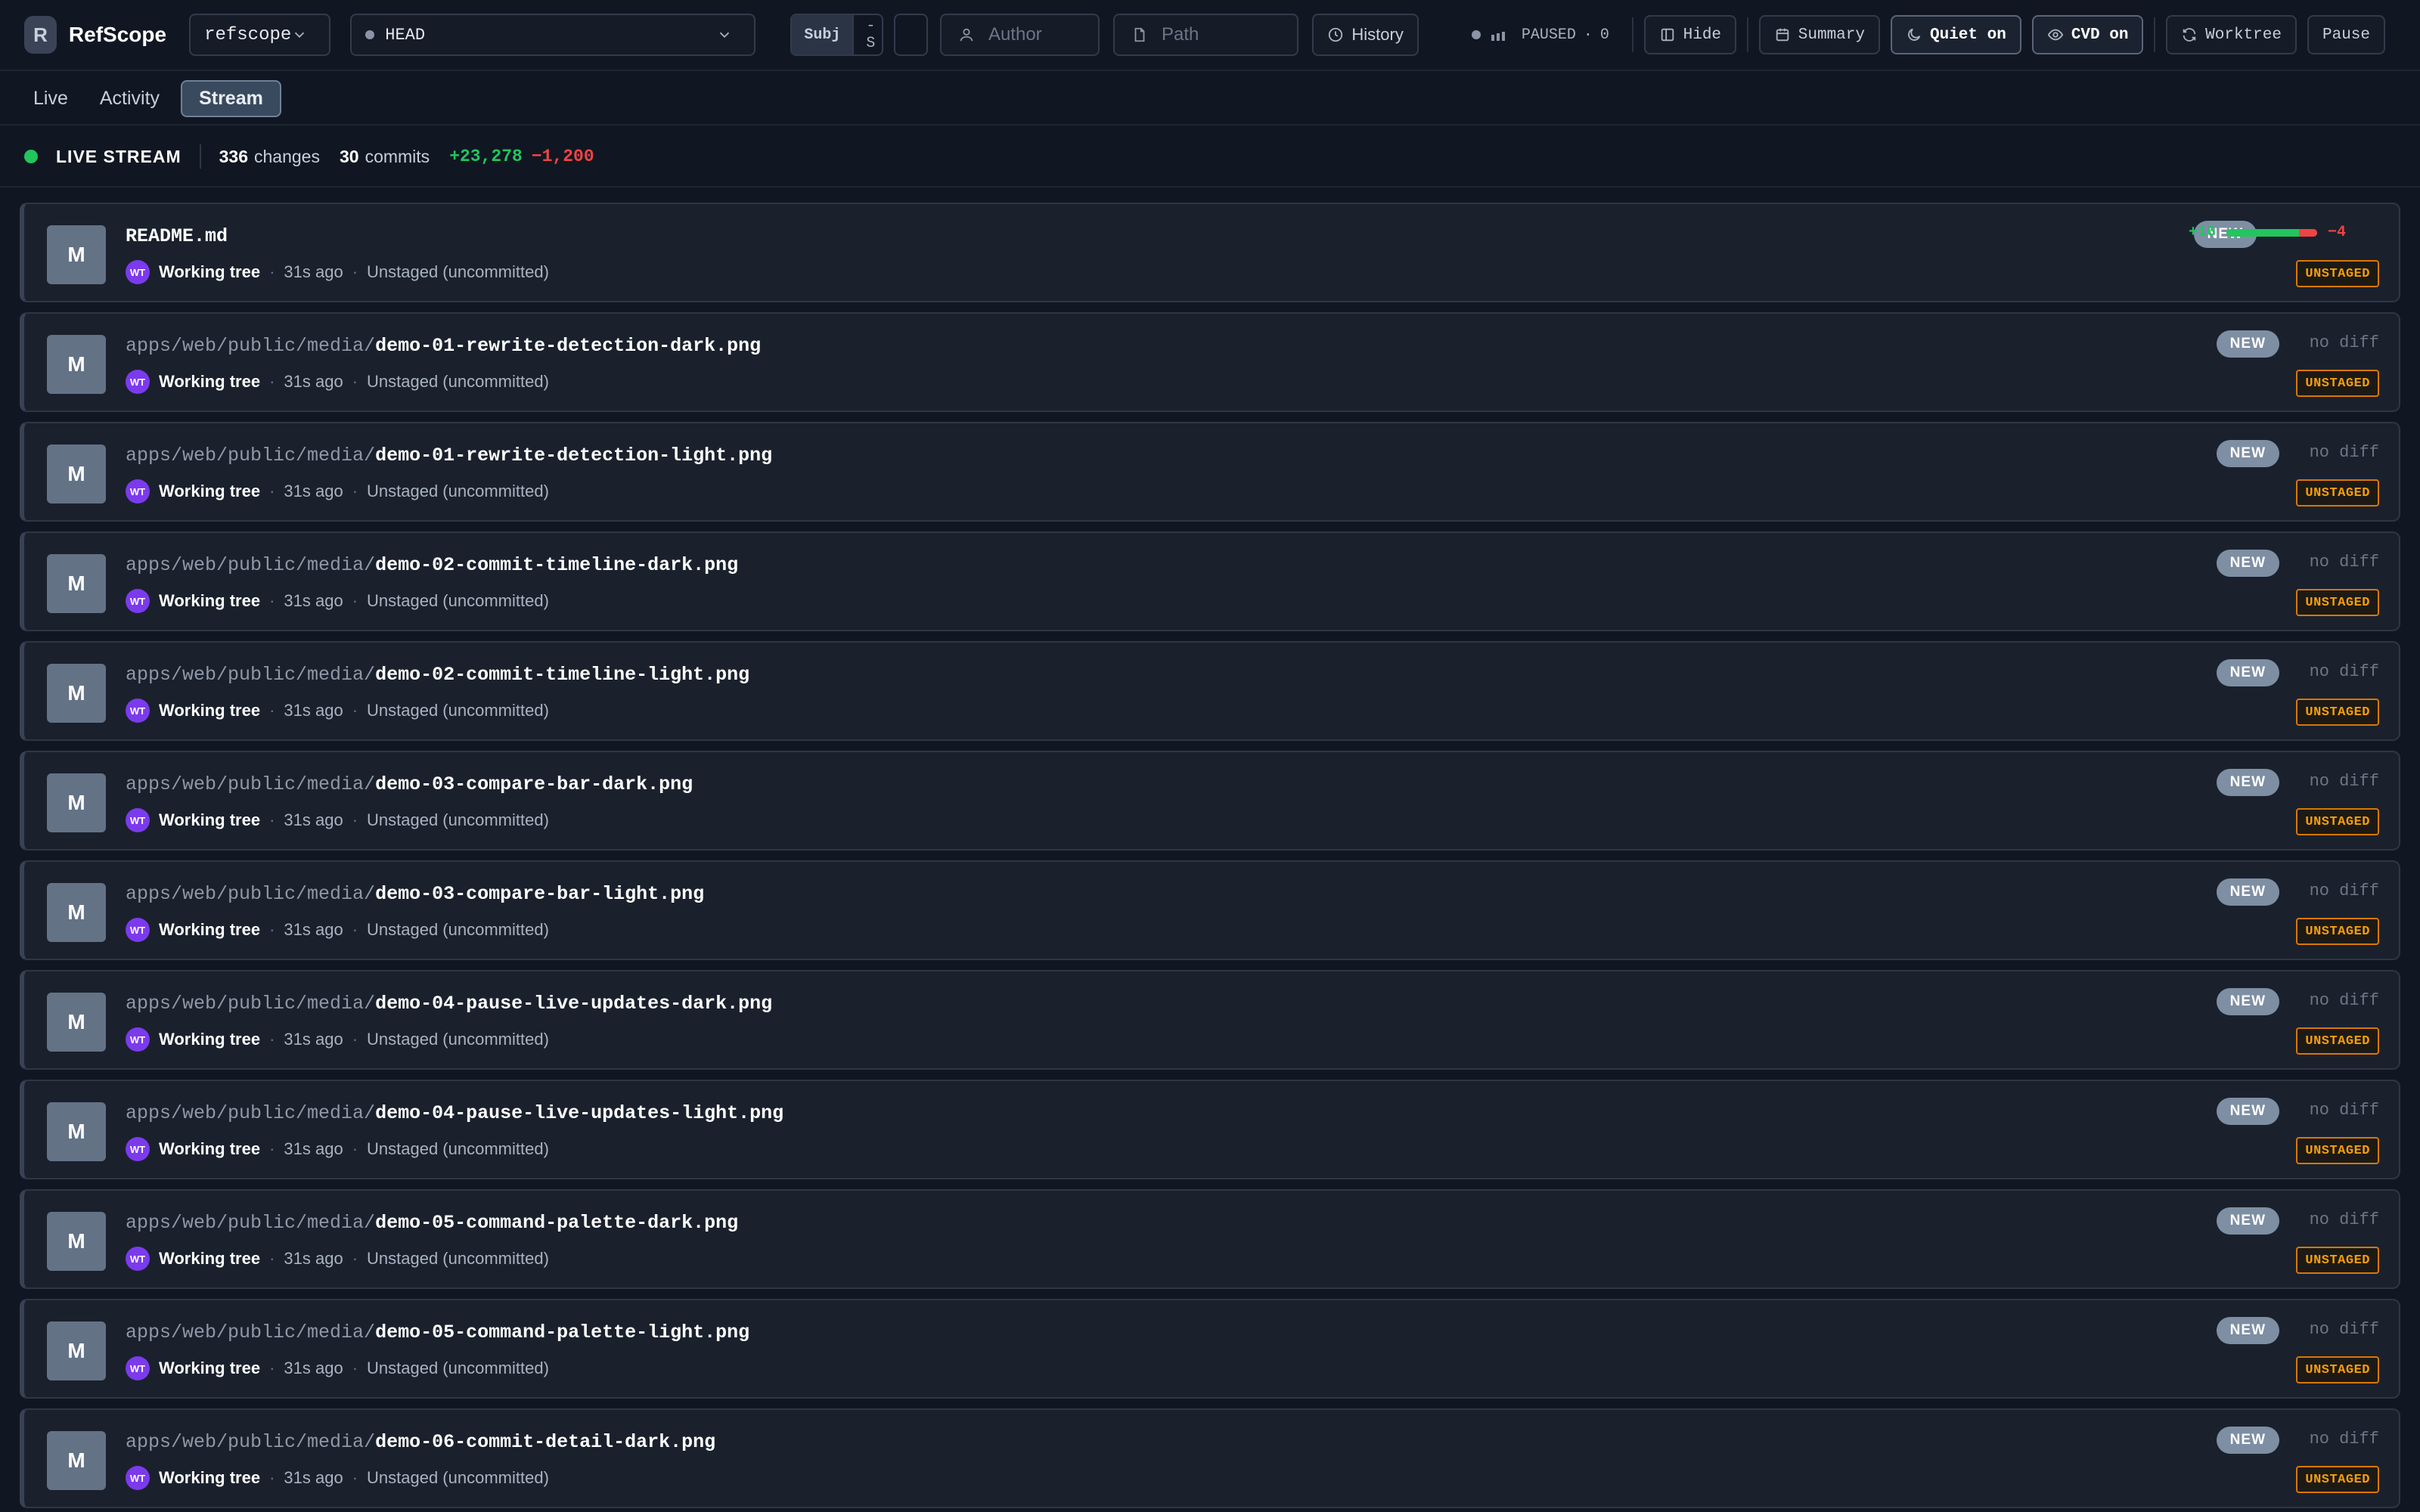 Image resolution: width=2420 pixels, height=1512 pixels. What do you see at coordinates (1702, 35) in the screenshot?
I see `hide-label: Hide` at bounding box center [1702, 35].